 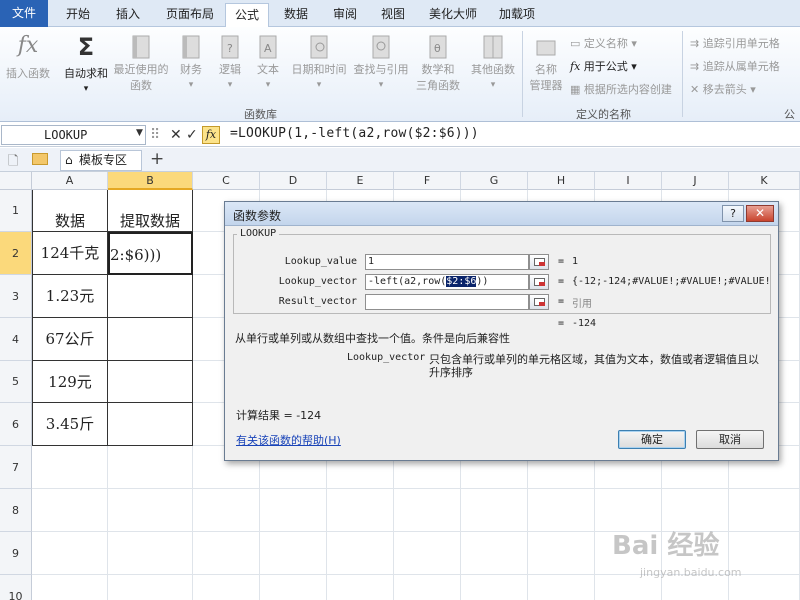 What do you see at coordinates (695, 181) in the screenshot?
I see `column-header-J: J` at bounding box center [695, 181].